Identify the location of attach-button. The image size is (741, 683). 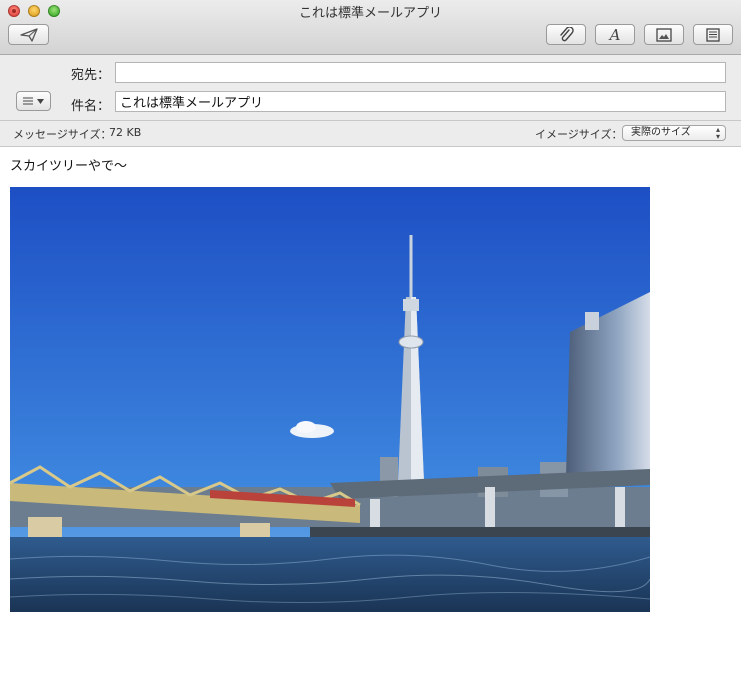
(566, 34).